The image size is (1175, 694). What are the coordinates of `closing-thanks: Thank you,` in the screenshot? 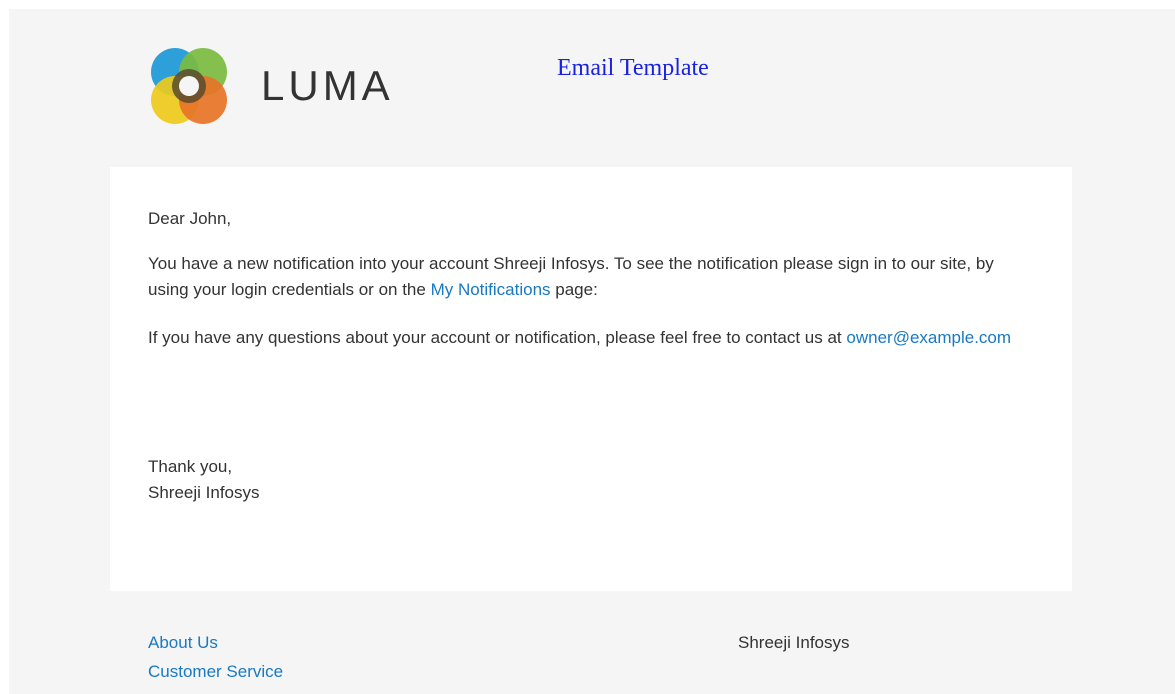 It's located at (190, 466).